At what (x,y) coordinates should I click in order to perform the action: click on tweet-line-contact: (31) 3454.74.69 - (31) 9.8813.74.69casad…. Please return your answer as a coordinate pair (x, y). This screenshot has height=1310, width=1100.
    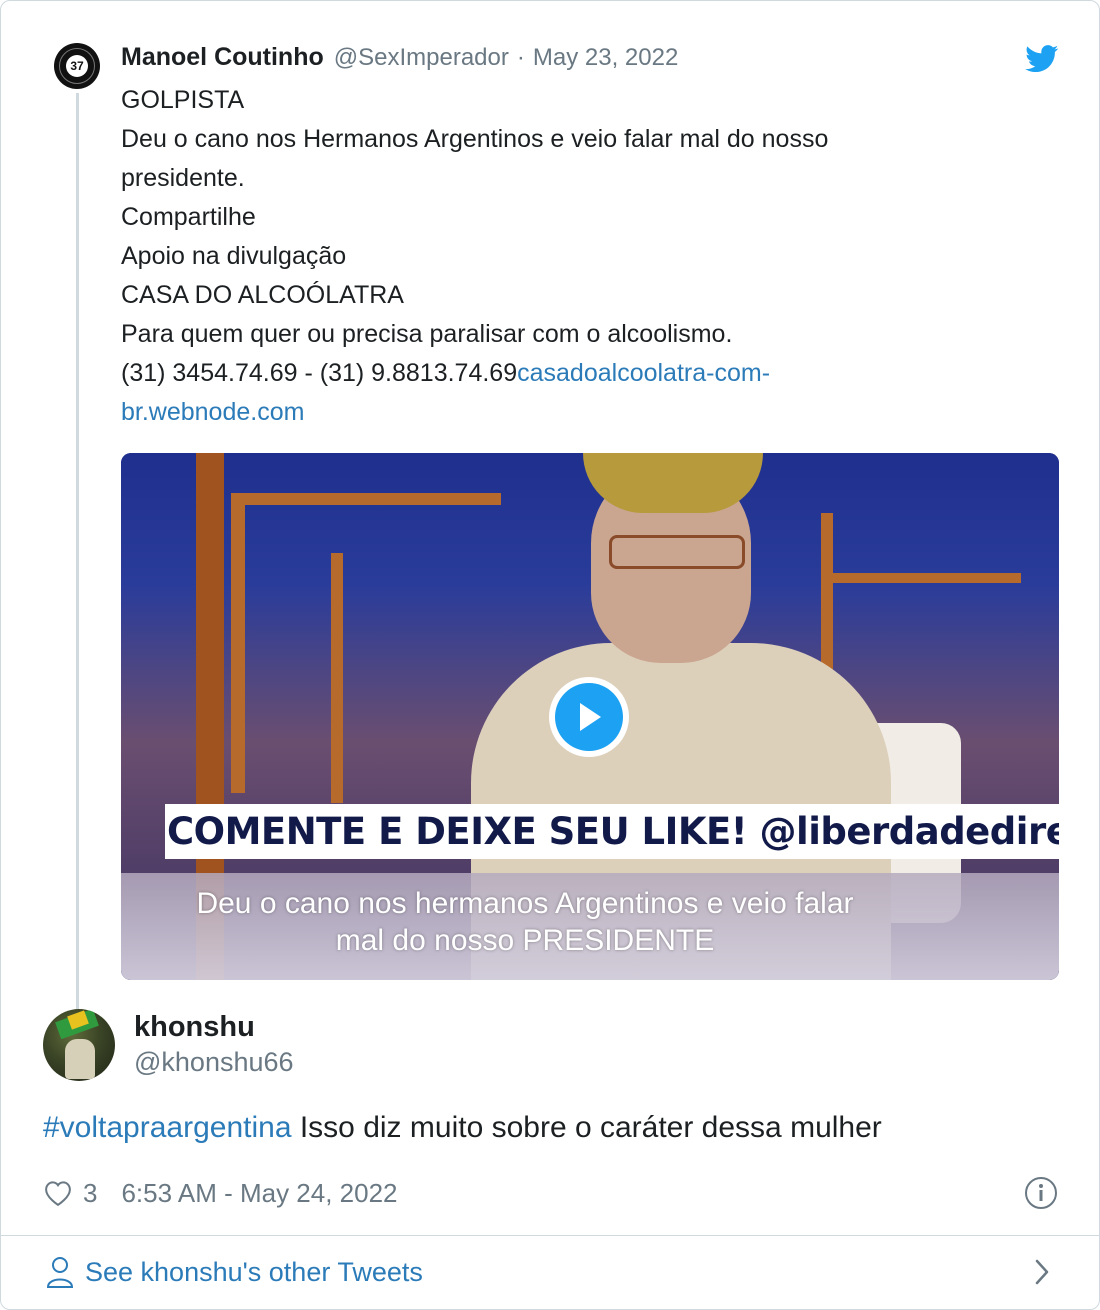
    Looking at the image, I should click on (521, 393).